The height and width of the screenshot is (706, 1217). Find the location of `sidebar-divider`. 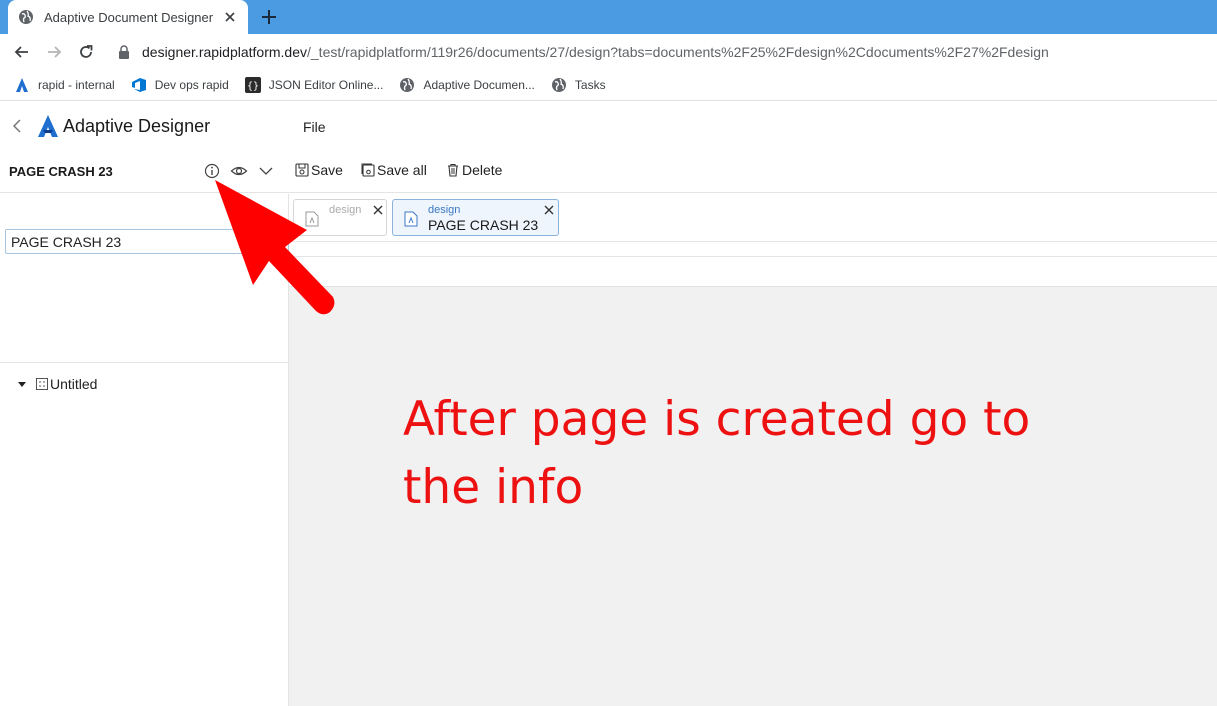

sidebar-divider is located at coordinates (144, 362).